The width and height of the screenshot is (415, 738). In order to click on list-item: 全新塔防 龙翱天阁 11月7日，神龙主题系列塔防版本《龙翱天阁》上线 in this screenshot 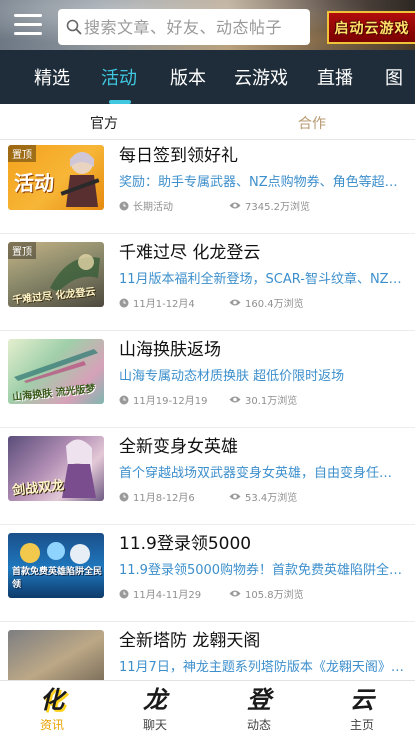, I will do `click(207, 651)`.